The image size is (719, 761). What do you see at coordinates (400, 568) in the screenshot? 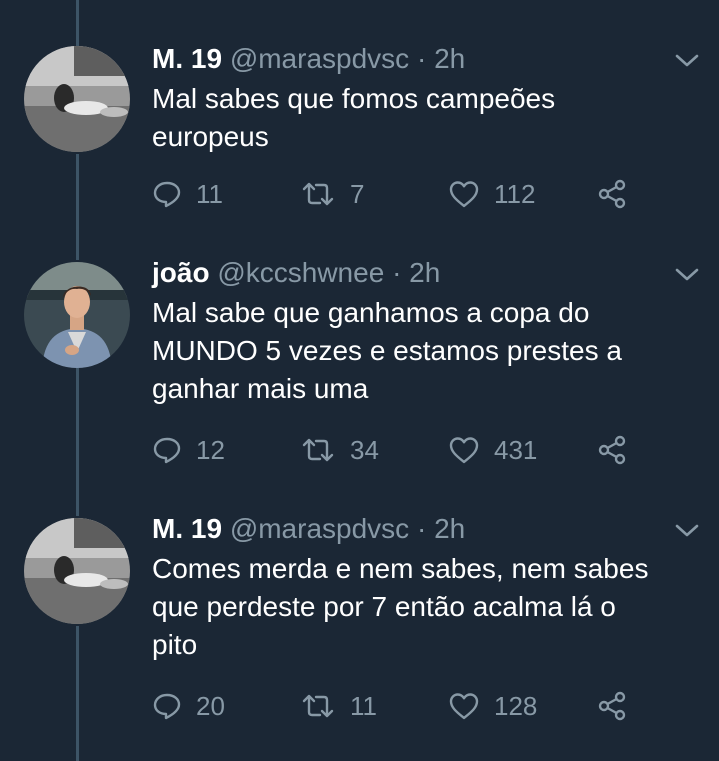
I see `tweet-text-line: Comes merda e nem sabes, nem sabes` at bounding box center [400, 568].